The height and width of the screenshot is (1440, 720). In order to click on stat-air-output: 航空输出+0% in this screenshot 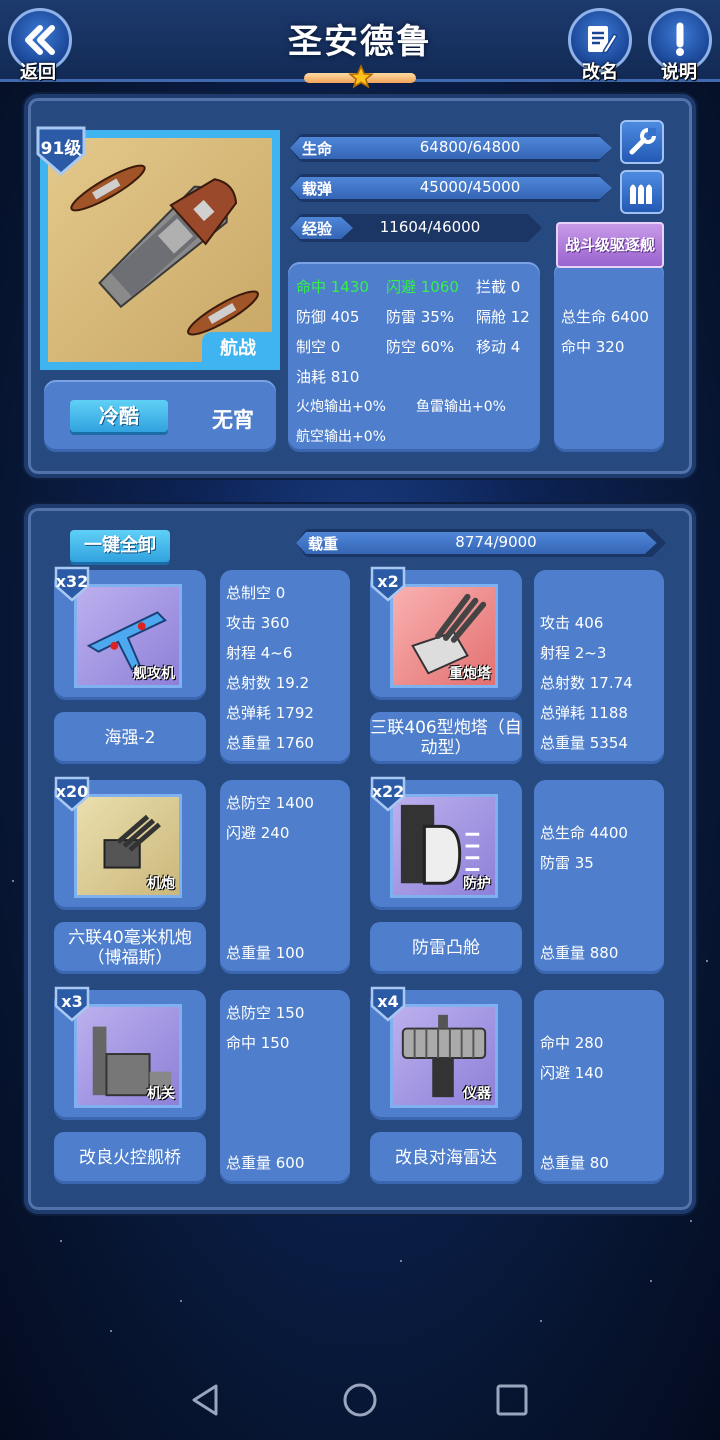, I will do `click(341, 437)`.